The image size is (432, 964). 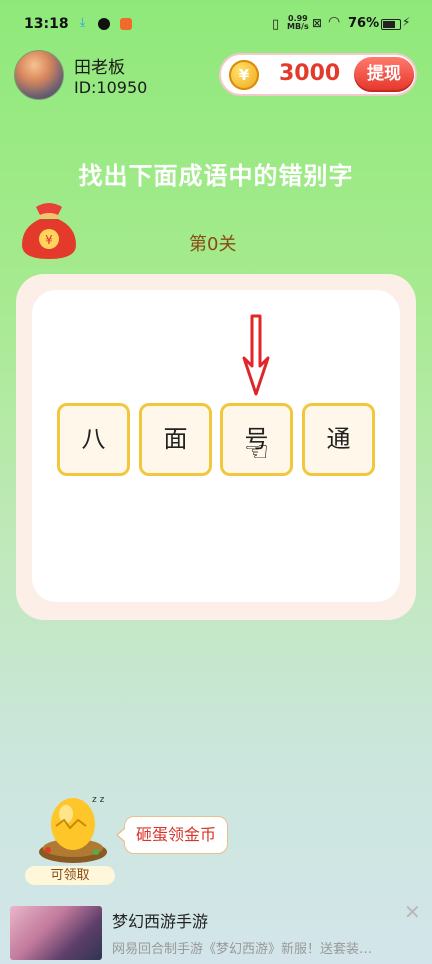 What do you see at coordinates (98, 800) in the screenshot?
I see `svg-text: z z` at bounding box center [98, 800].